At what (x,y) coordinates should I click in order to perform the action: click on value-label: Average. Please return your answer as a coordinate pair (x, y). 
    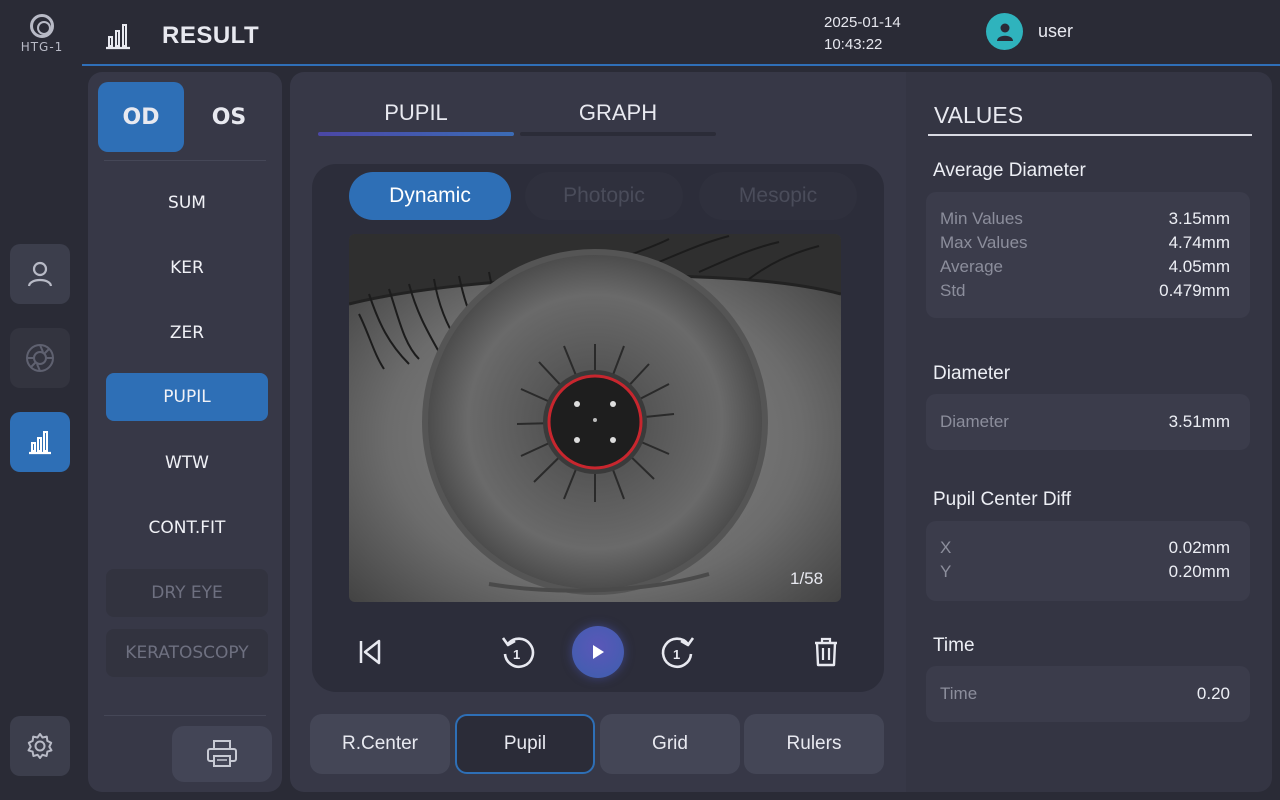
    Looking at the image, I should click on (972, 266).